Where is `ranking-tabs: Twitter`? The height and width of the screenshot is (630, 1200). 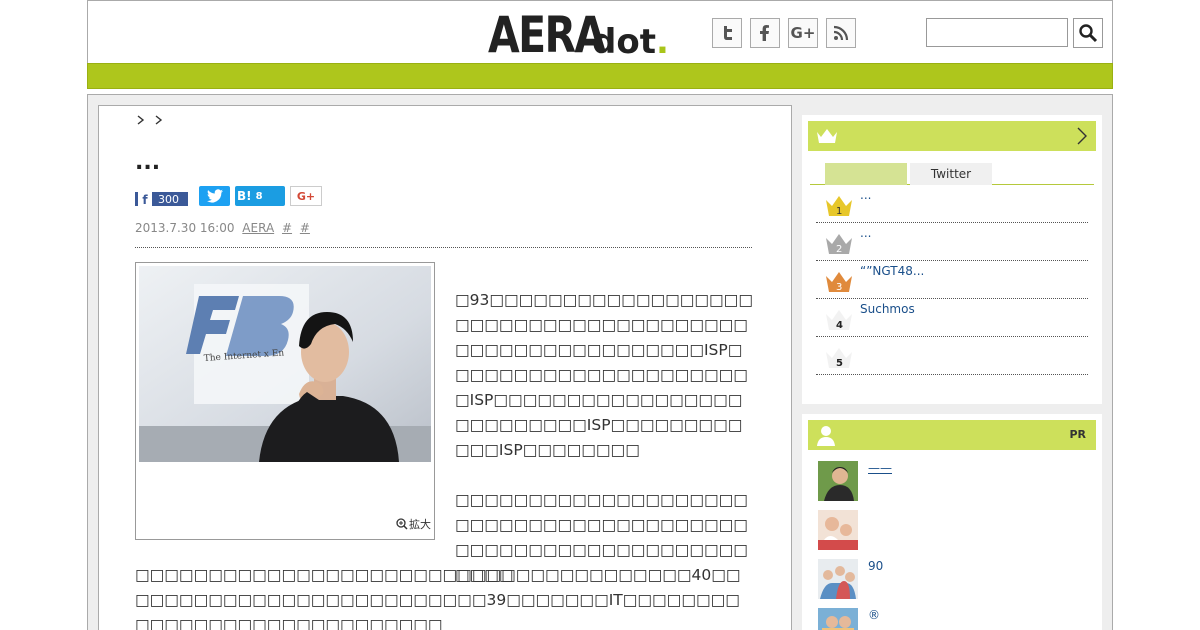 ranking-tabs: Twitter is located at coordinates (952, 174).